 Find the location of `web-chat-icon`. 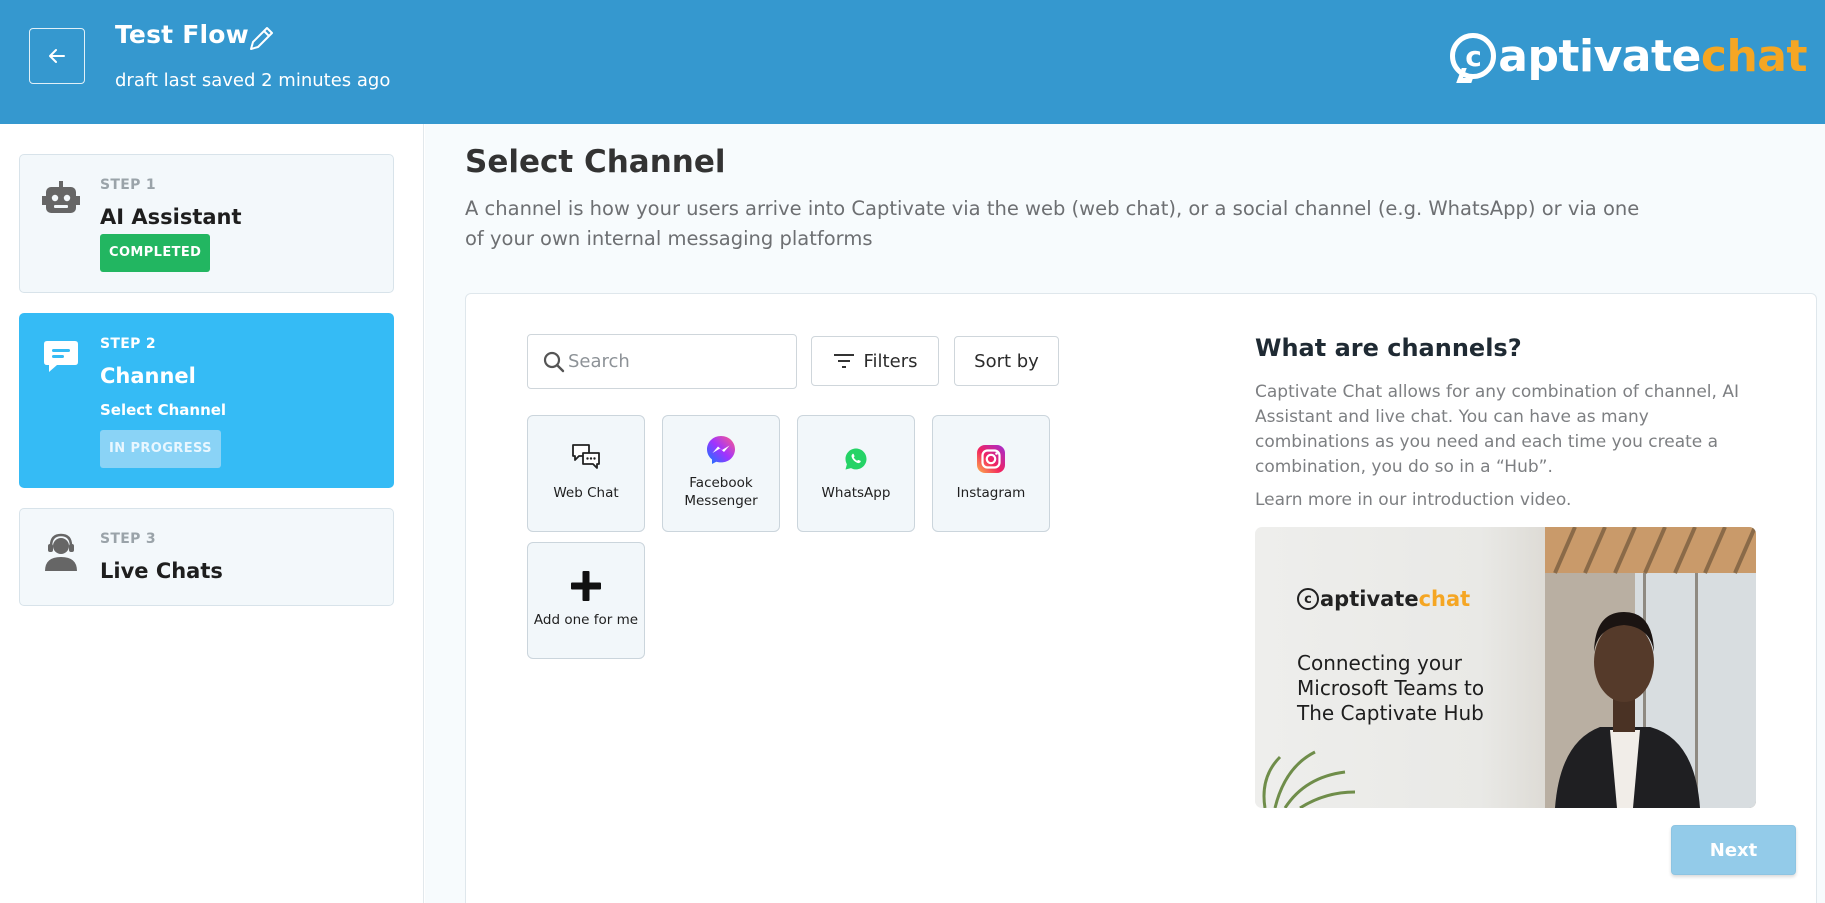

web-chat-icon is located at coordinates (586, 456).